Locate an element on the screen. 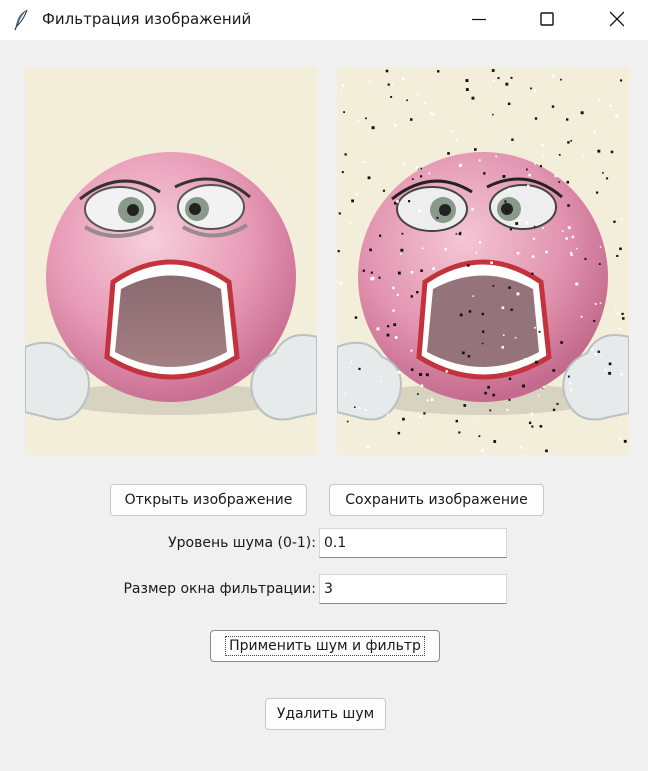 This screenshot has height=771, width=648. minimize-icon is located at coordinates (479, 19).